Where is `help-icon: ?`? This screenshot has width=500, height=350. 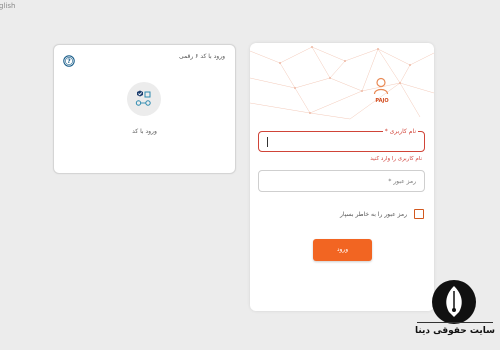
help-icon: ? is located at coordinates (69, 59).